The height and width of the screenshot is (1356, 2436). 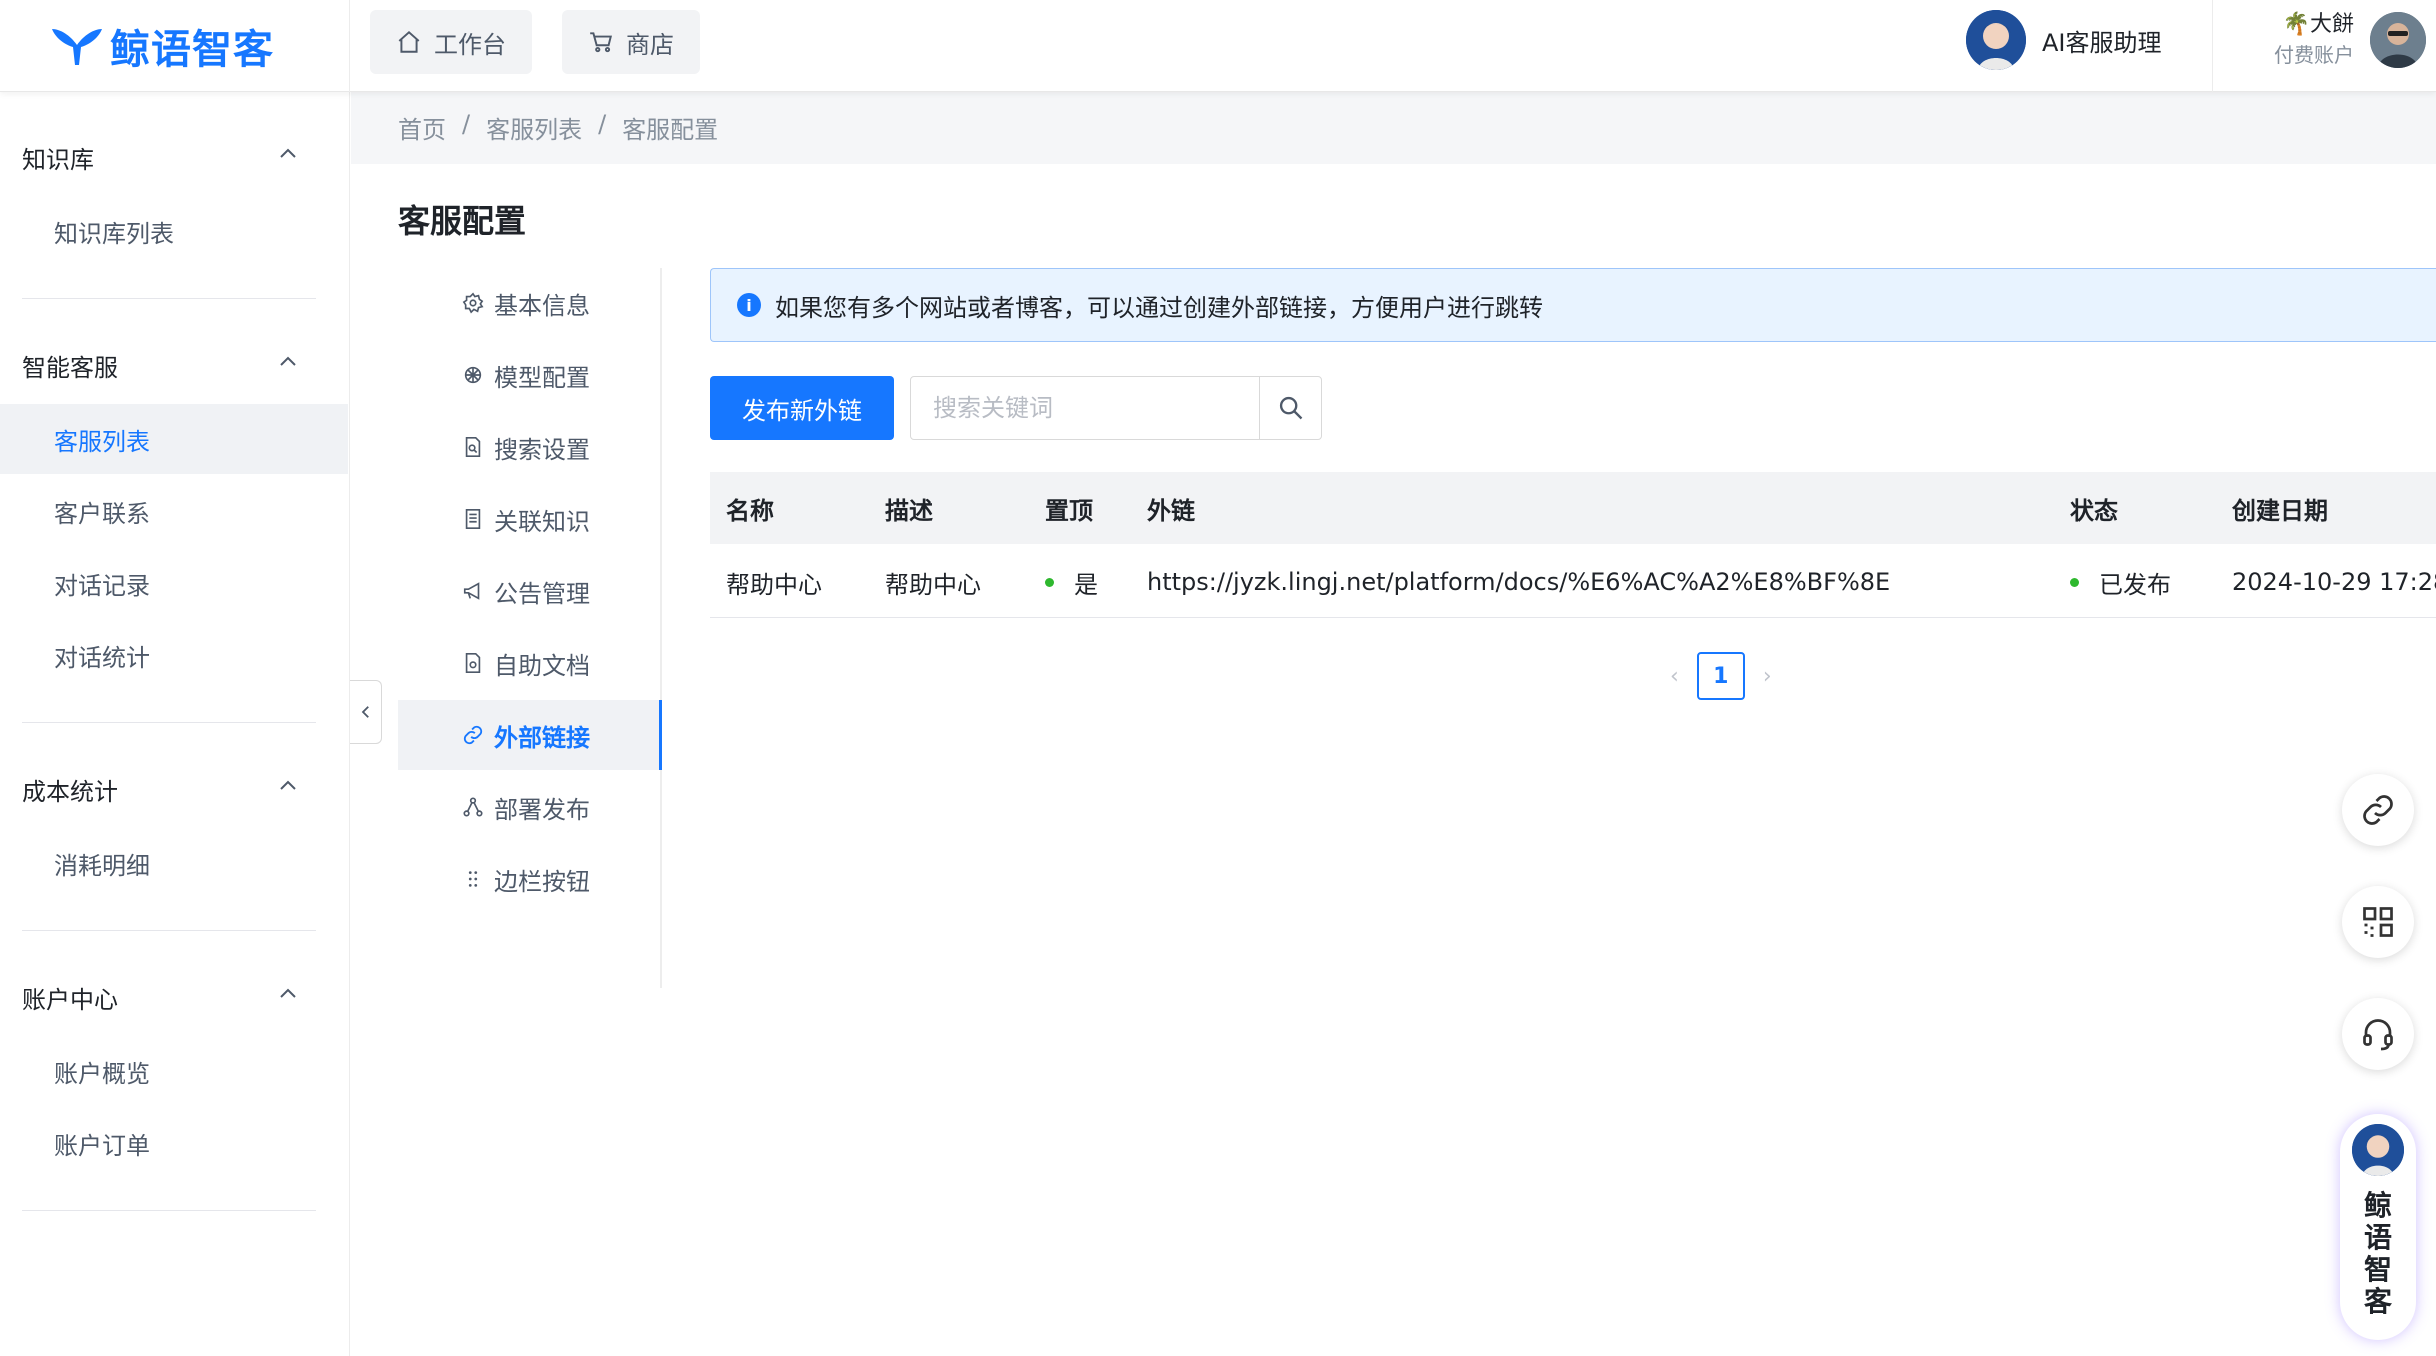 I want to click on pinned-value: 是, so click(x=1086, y=584).